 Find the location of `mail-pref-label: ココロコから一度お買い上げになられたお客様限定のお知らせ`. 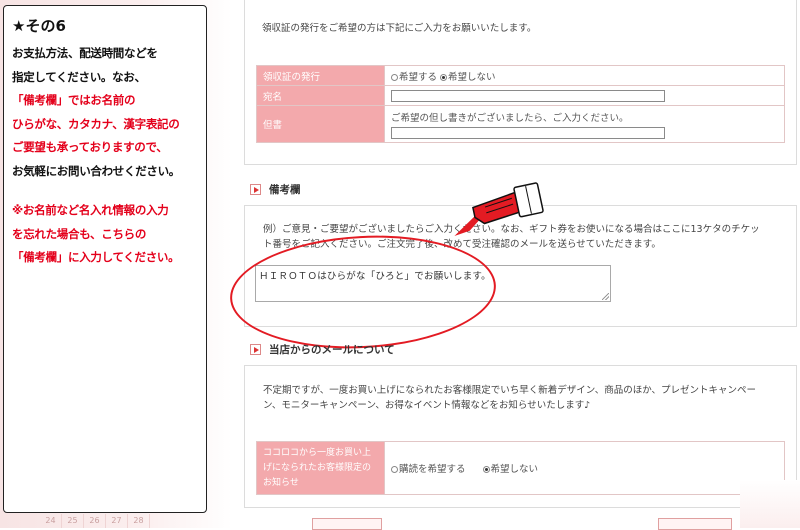

mail-pref-label: ココロコから一度お買い上げになられたお客様限定のお知らせ is located at coordinates (320, 468).